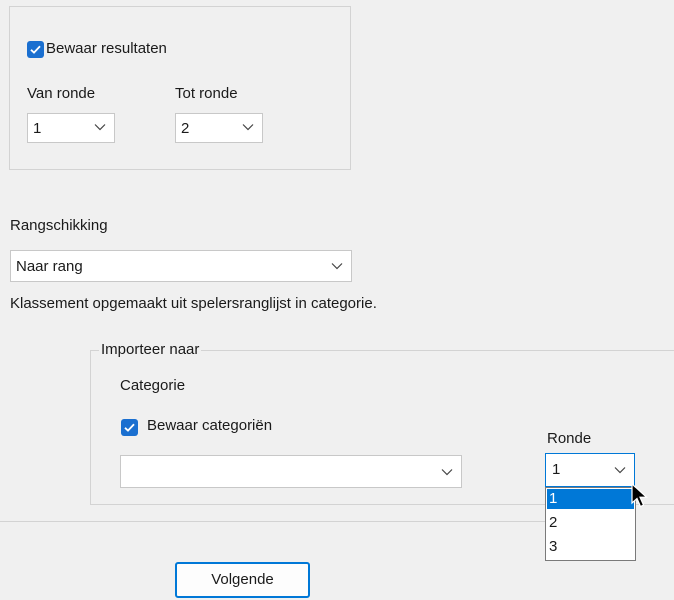 The width and height of the screenshot is (674, 600). I want to click on mouse-cursor-icon, so click(640, 495).